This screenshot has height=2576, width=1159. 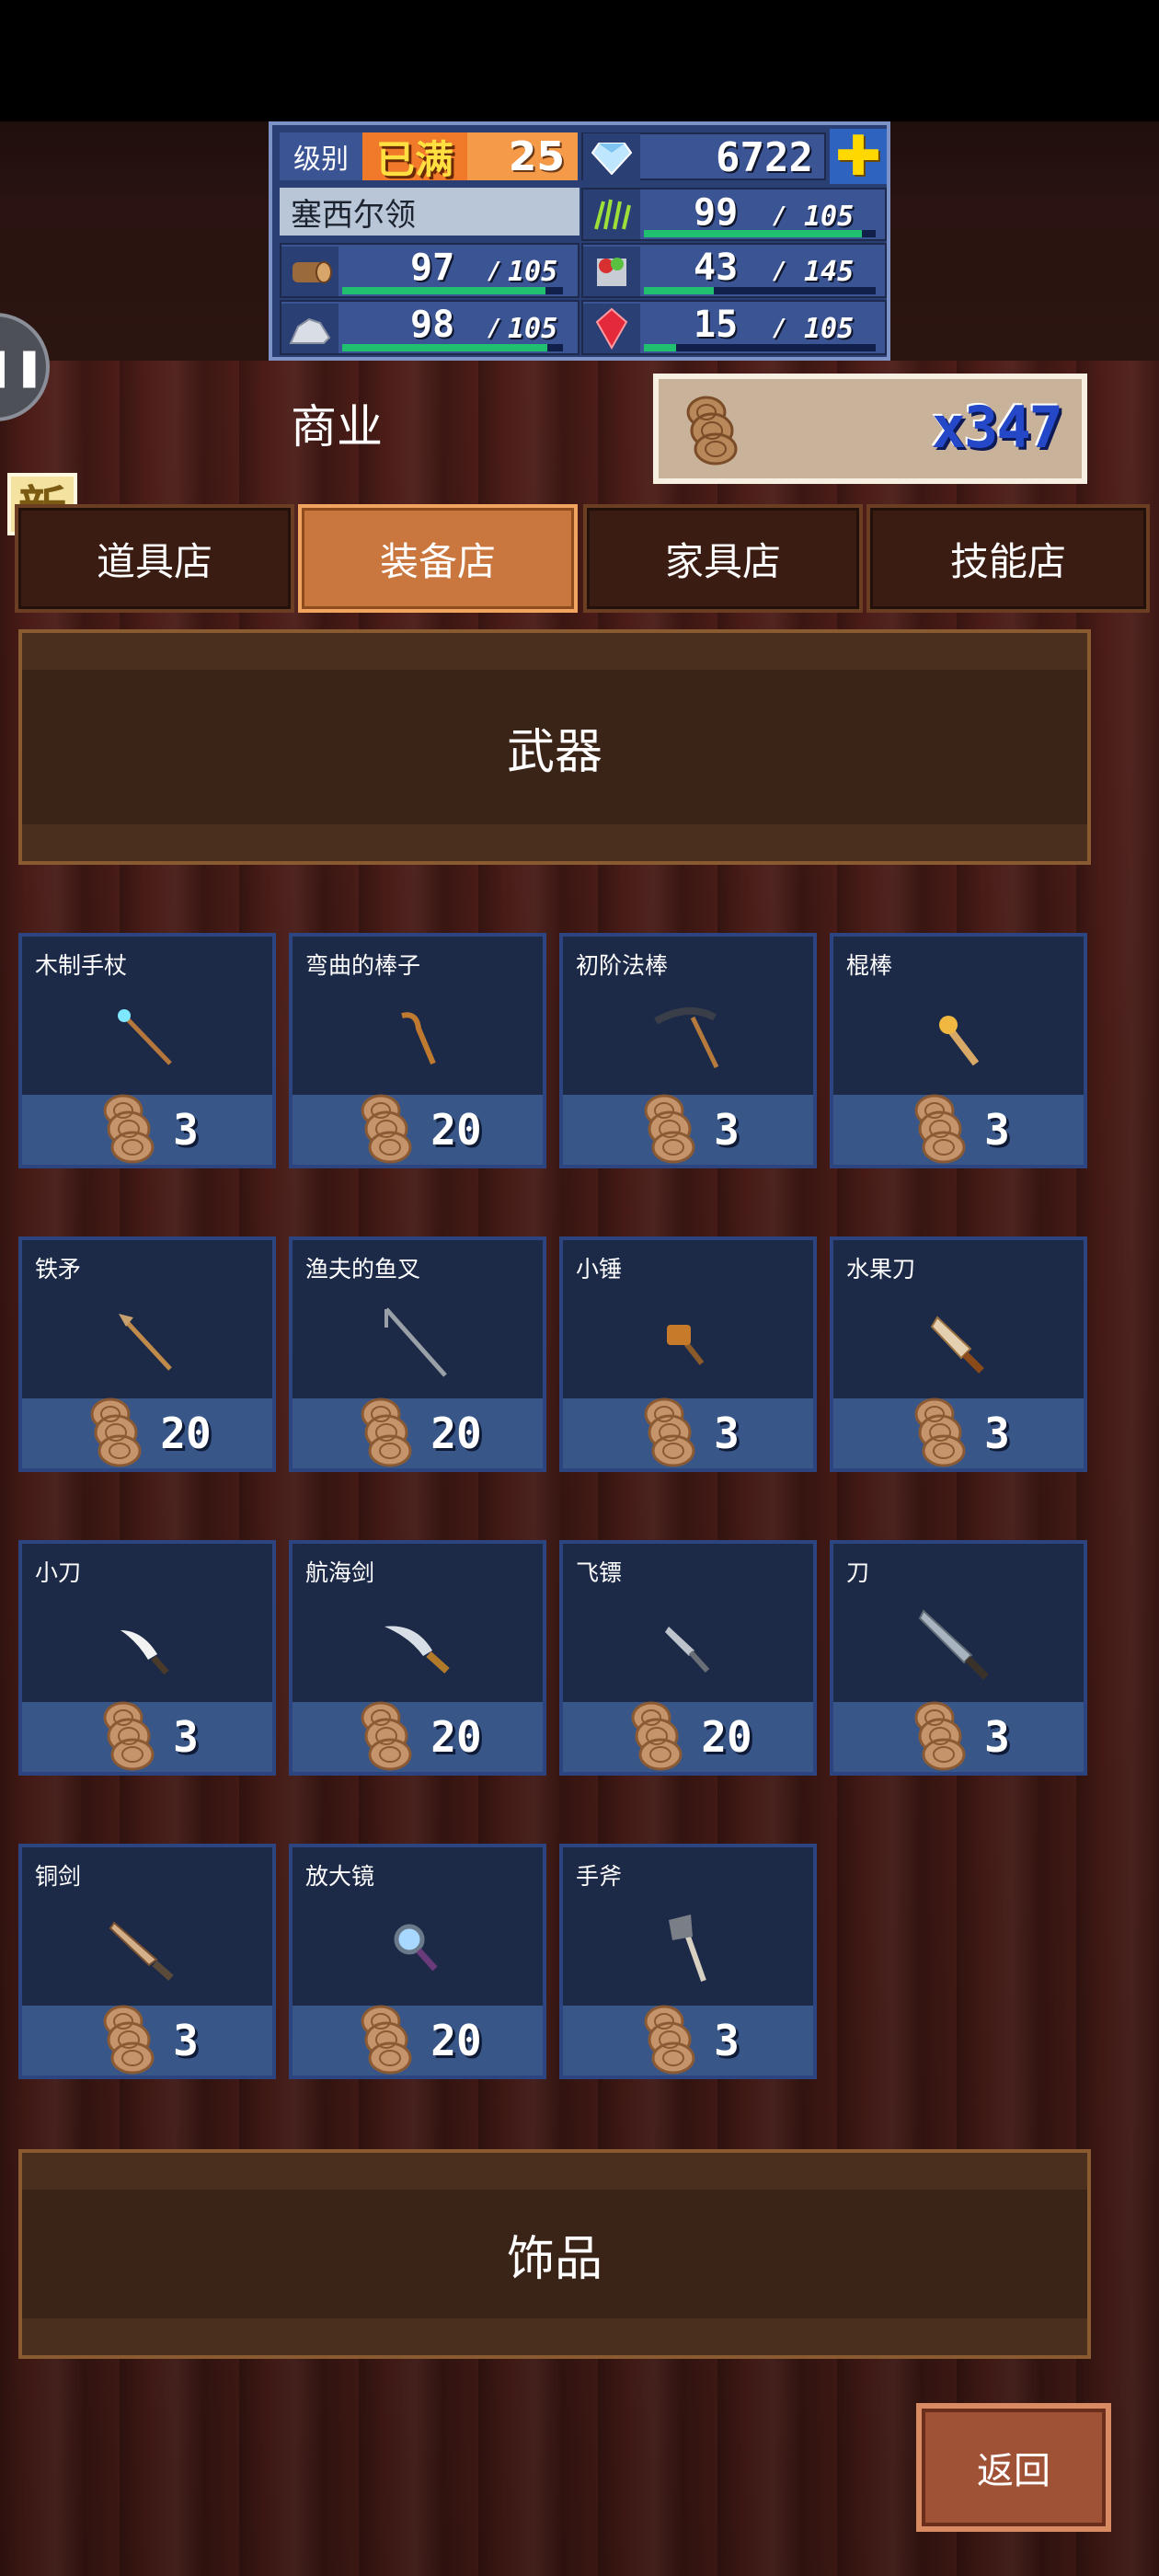 What do you see at coordinates (858, 156) in the screenshot?
I see `add-gems-button: ✚` at bounding box center [858, 156].